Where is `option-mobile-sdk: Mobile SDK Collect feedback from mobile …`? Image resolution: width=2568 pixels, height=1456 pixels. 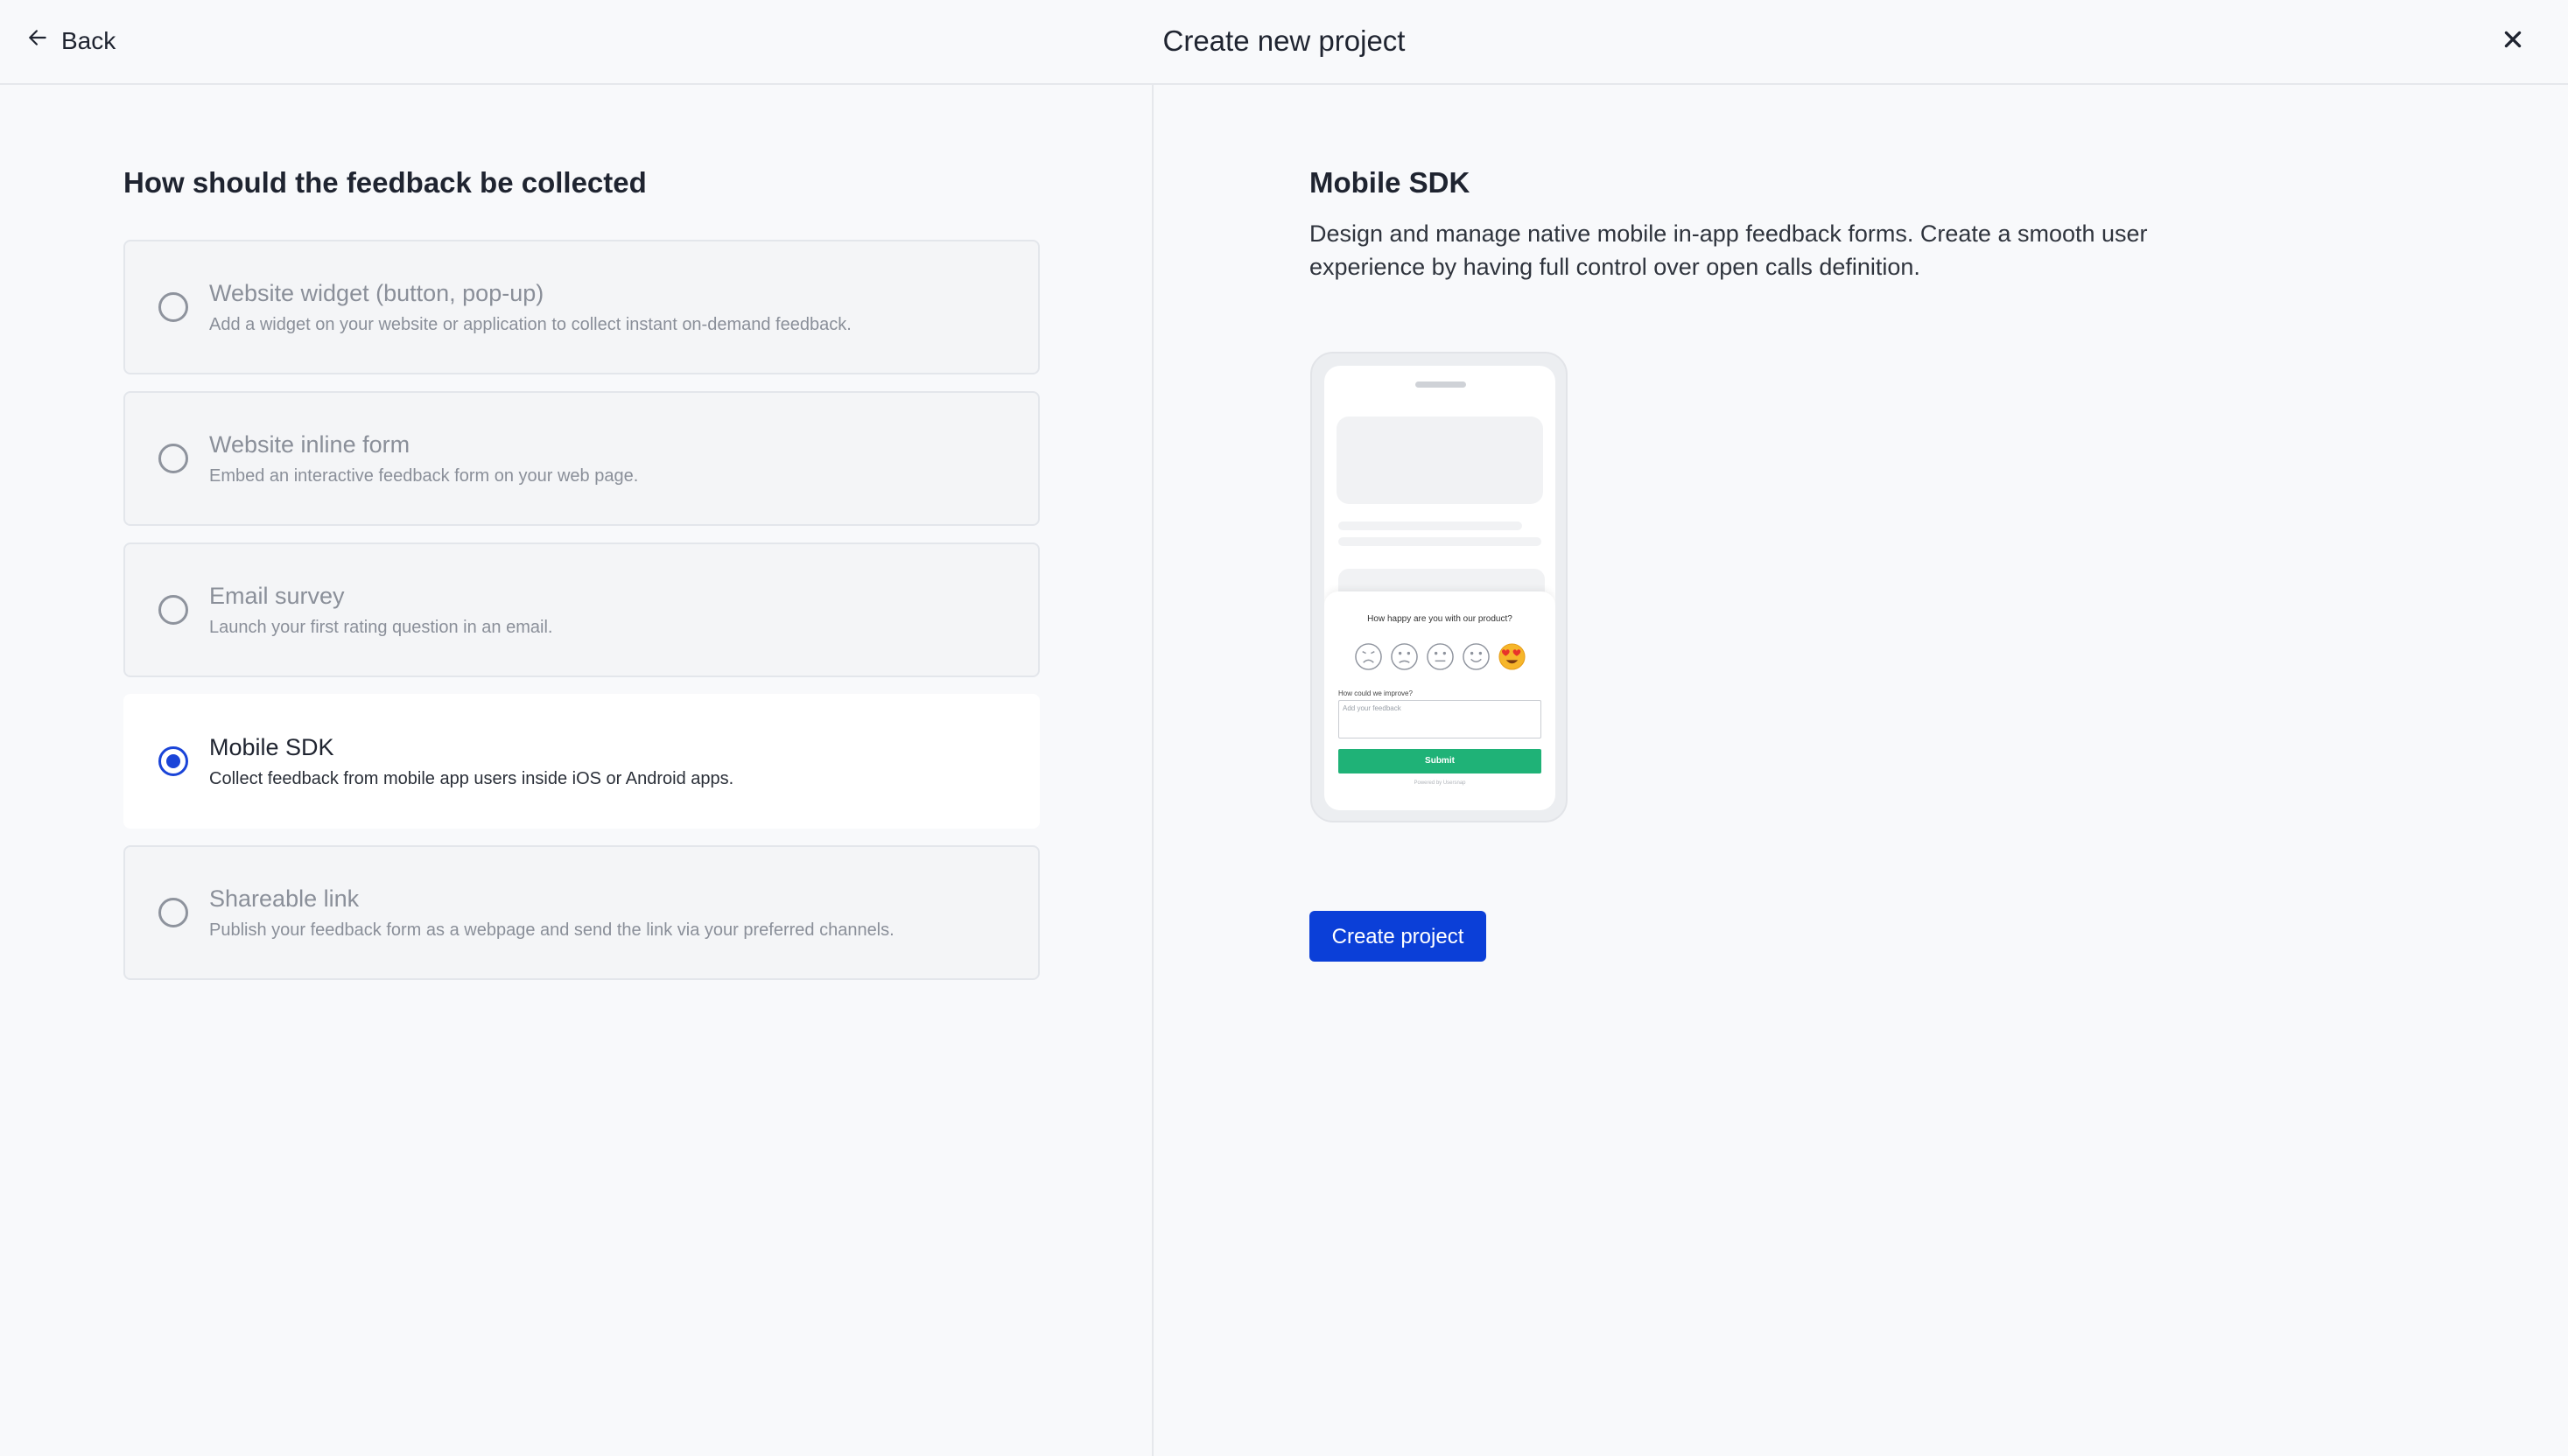
option-mobile-sdk: Mobile SDK Collect feedback from mobile … is located at coordinates (581, 761).